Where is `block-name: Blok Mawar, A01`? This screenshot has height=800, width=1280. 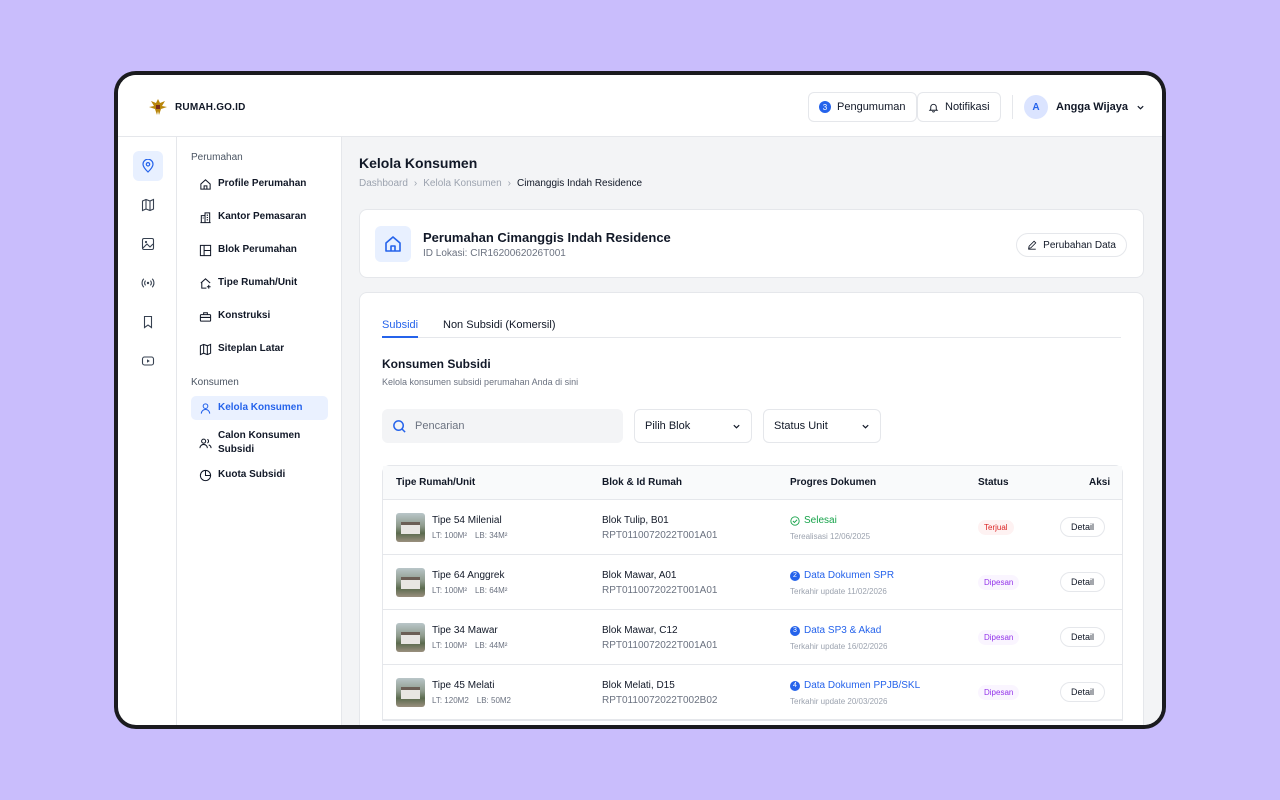 block-name: Blok Mawar, A01 is located at coordinates (639, 575).